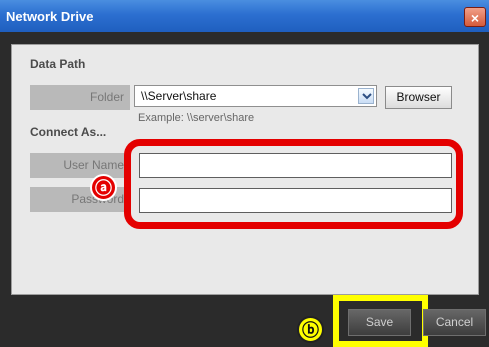  What do you see at coordinates (50, 16) in the screenshot?
I see `window-title: Network Drive` at bounding box center [50, 16].